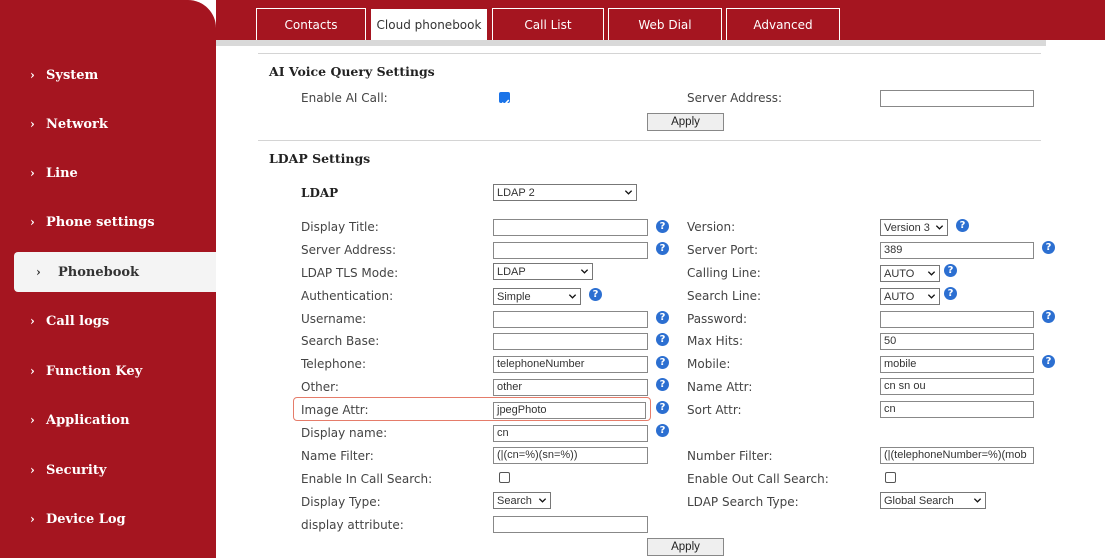 The height and width of the screenshot is (558, 1105). I want to click on ldap-section-title: LDAP Settings, so click(320, 158).